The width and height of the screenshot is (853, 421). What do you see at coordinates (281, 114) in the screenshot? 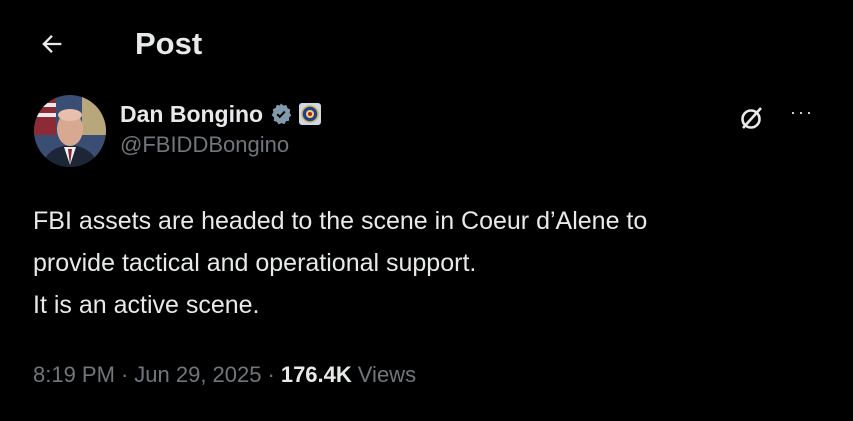
I see `verified-badge-icon` at bounding box center [281, 114].